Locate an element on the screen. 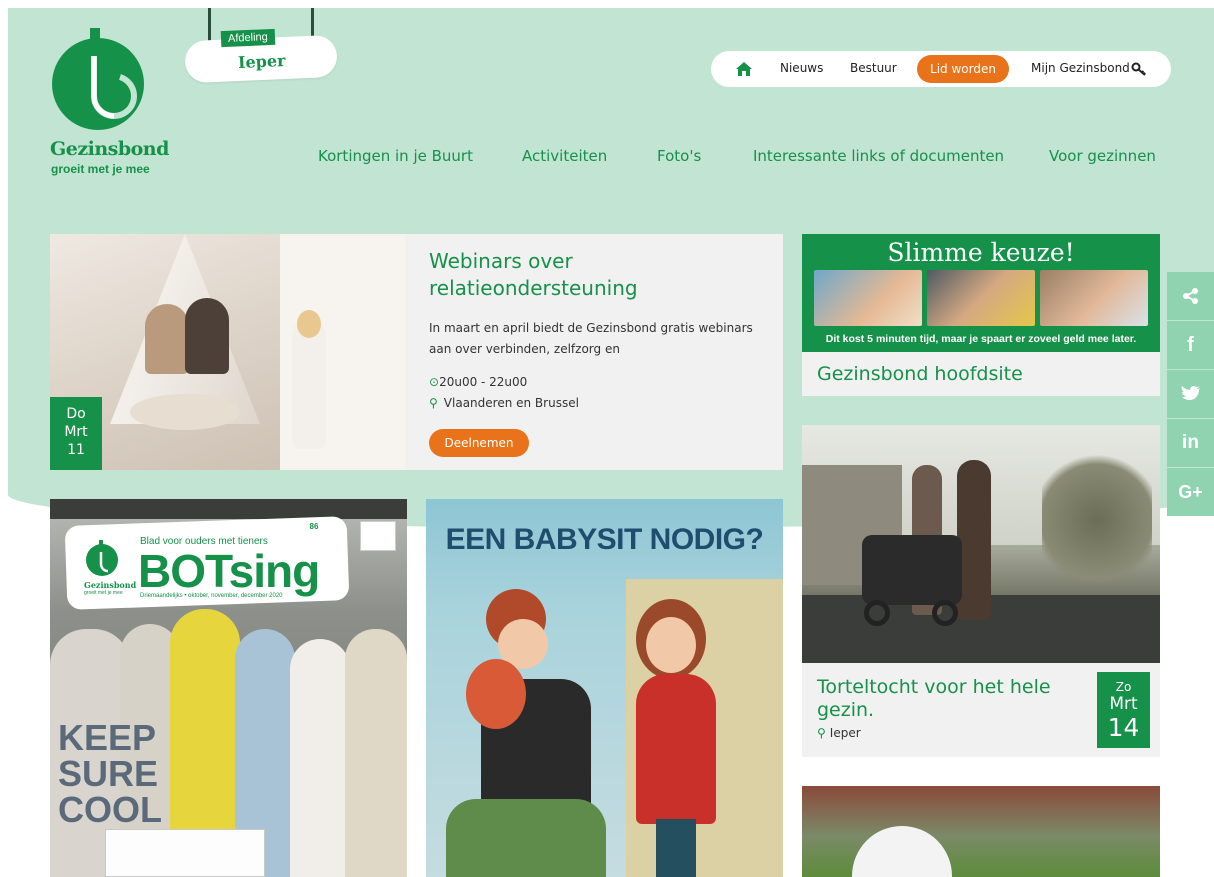 This screenshot has width=1214, height=877. nav-nieuws: Nieuws is located at coordinates (801, 68).